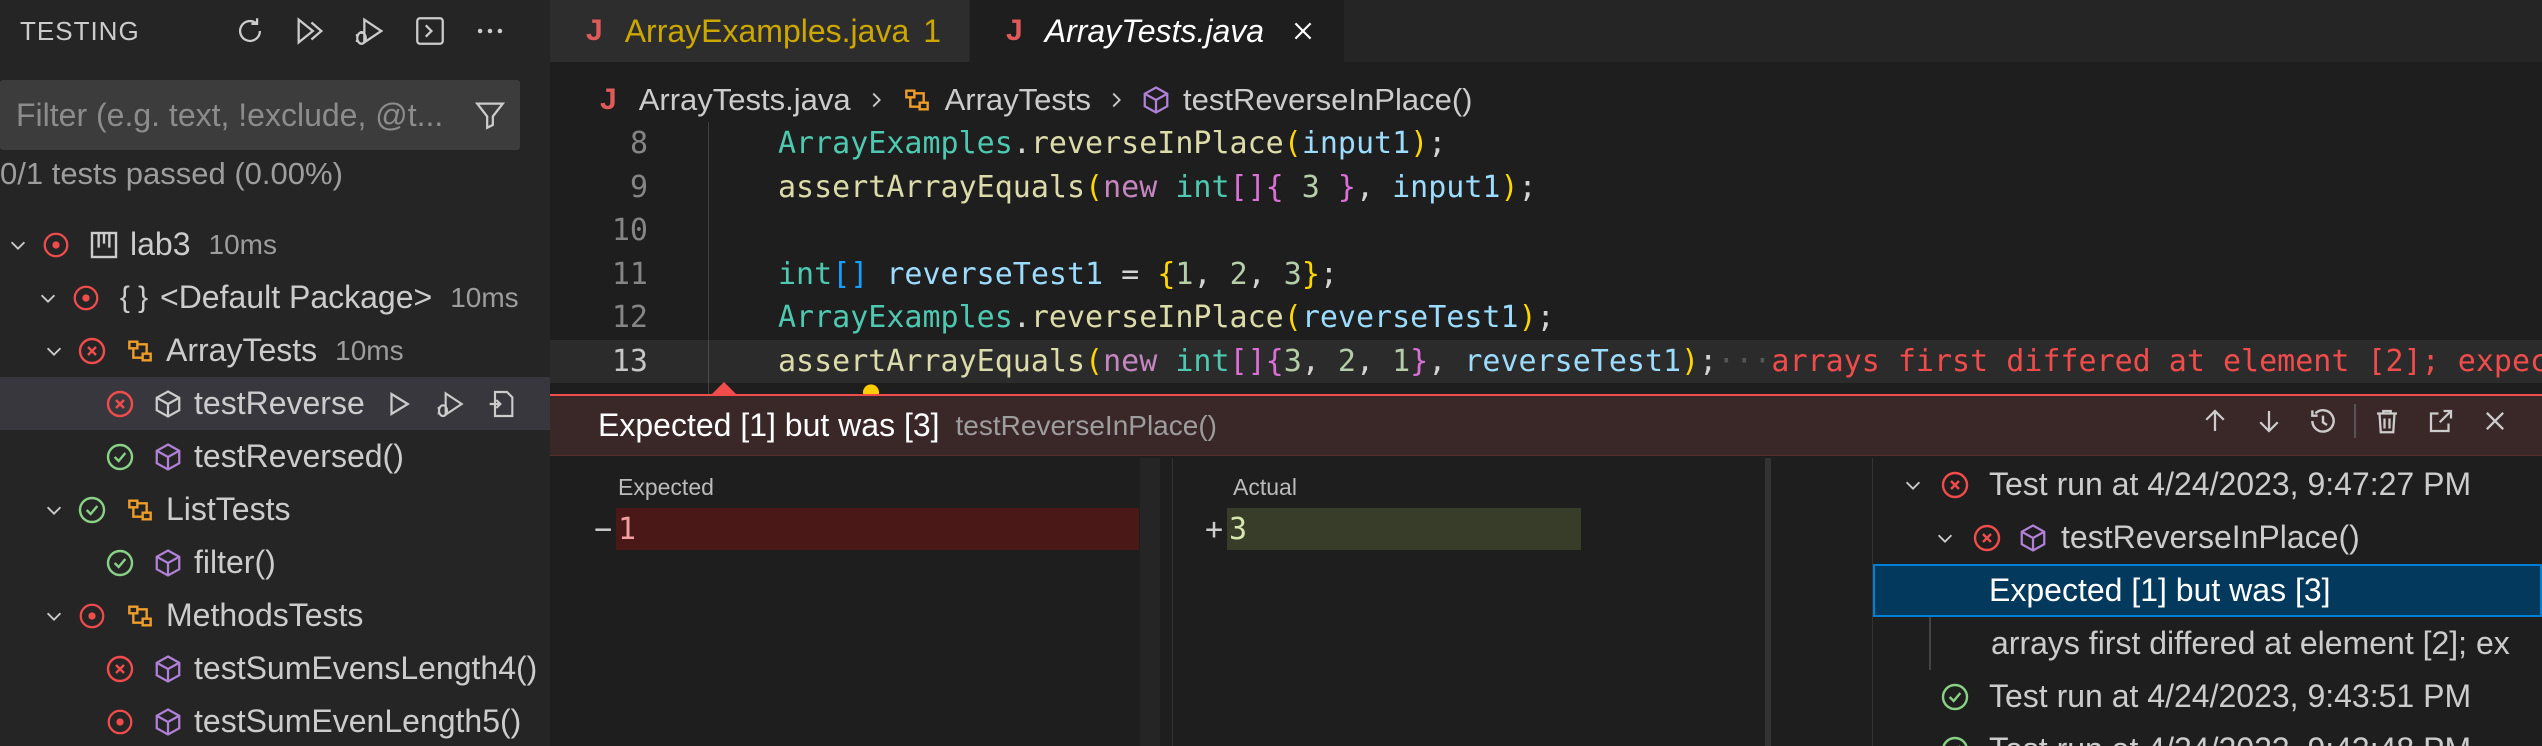 The image size is (2542, 746). I want to click on tree-item-lab3: lab3 10ms, so click(275, 244).